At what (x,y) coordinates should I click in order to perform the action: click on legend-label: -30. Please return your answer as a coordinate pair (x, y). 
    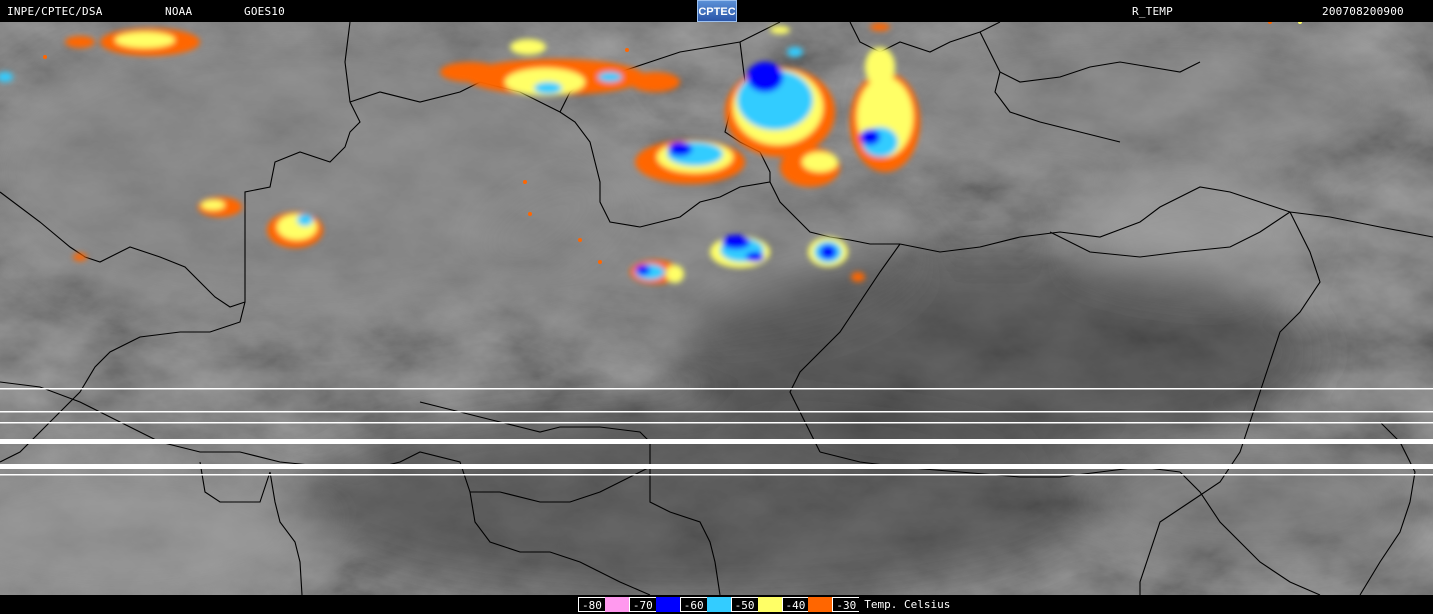
    Looking at the image, I should click on (846, 604).